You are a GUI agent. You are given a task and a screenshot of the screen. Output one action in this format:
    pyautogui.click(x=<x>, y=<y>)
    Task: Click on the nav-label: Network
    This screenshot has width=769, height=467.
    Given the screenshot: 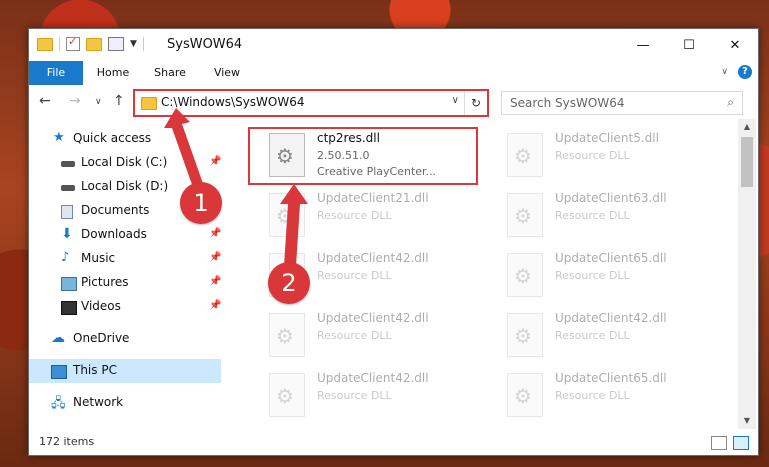 What is the action you would take?
    pyautogui.click(x=98, y=402)
    